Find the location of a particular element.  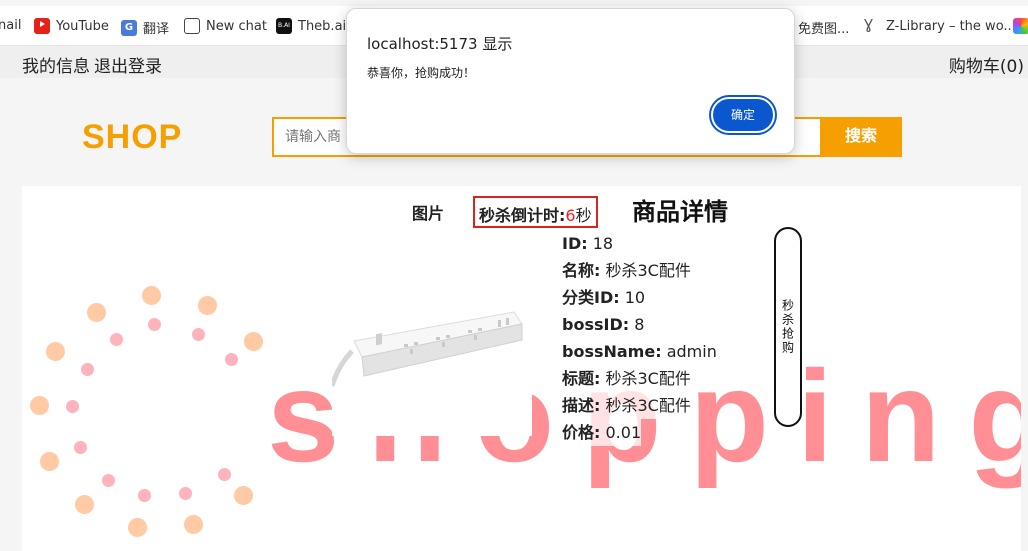

info-row-id: ID: 18 is located at coordinates (588, 243).